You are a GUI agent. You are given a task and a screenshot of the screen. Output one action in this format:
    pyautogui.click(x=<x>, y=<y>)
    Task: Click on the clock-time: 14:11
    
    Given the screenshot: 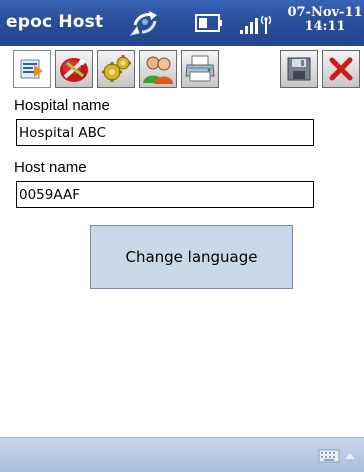 What is the action you would take?
    pyautogui.click(x=325, y=26)
    